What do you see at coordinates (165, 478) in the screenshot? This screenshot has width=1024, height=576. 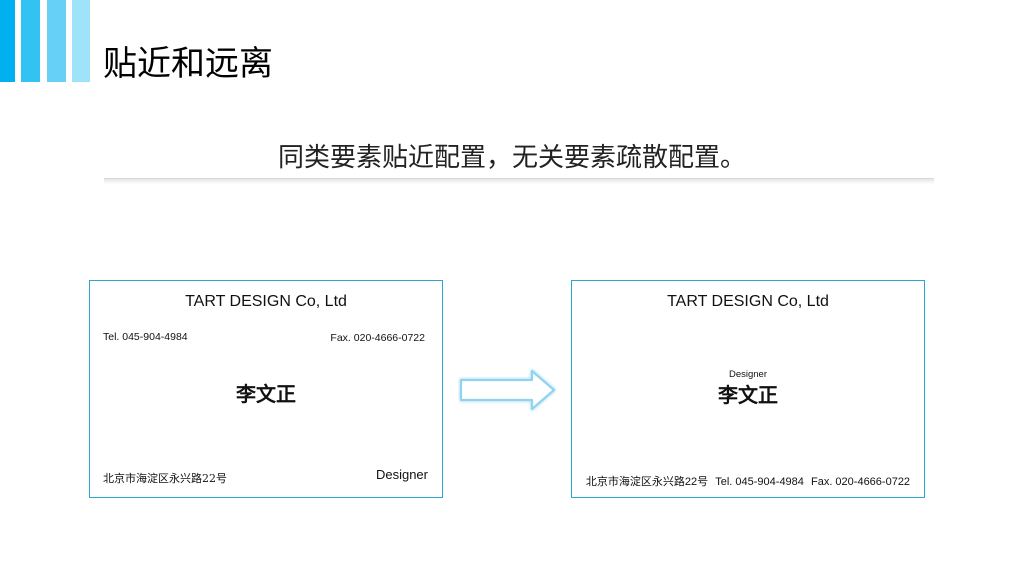 I see `card-before-address: 北京市海淀区永兴路22号` at bounding box center [165, 478].